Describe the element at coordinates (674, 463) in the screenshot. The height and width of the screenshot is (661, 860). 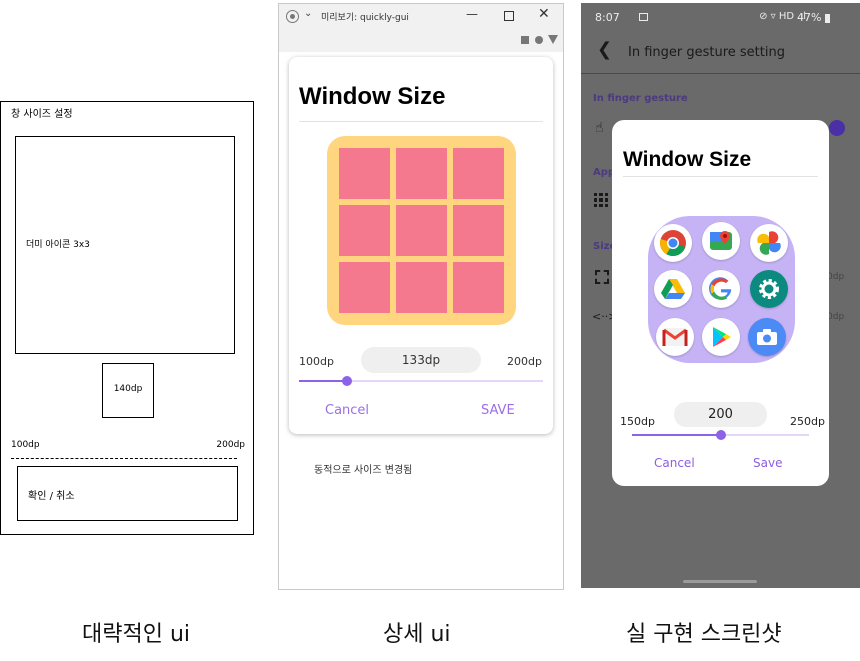
I see `phone-cancel-button: Cancel` at that location.